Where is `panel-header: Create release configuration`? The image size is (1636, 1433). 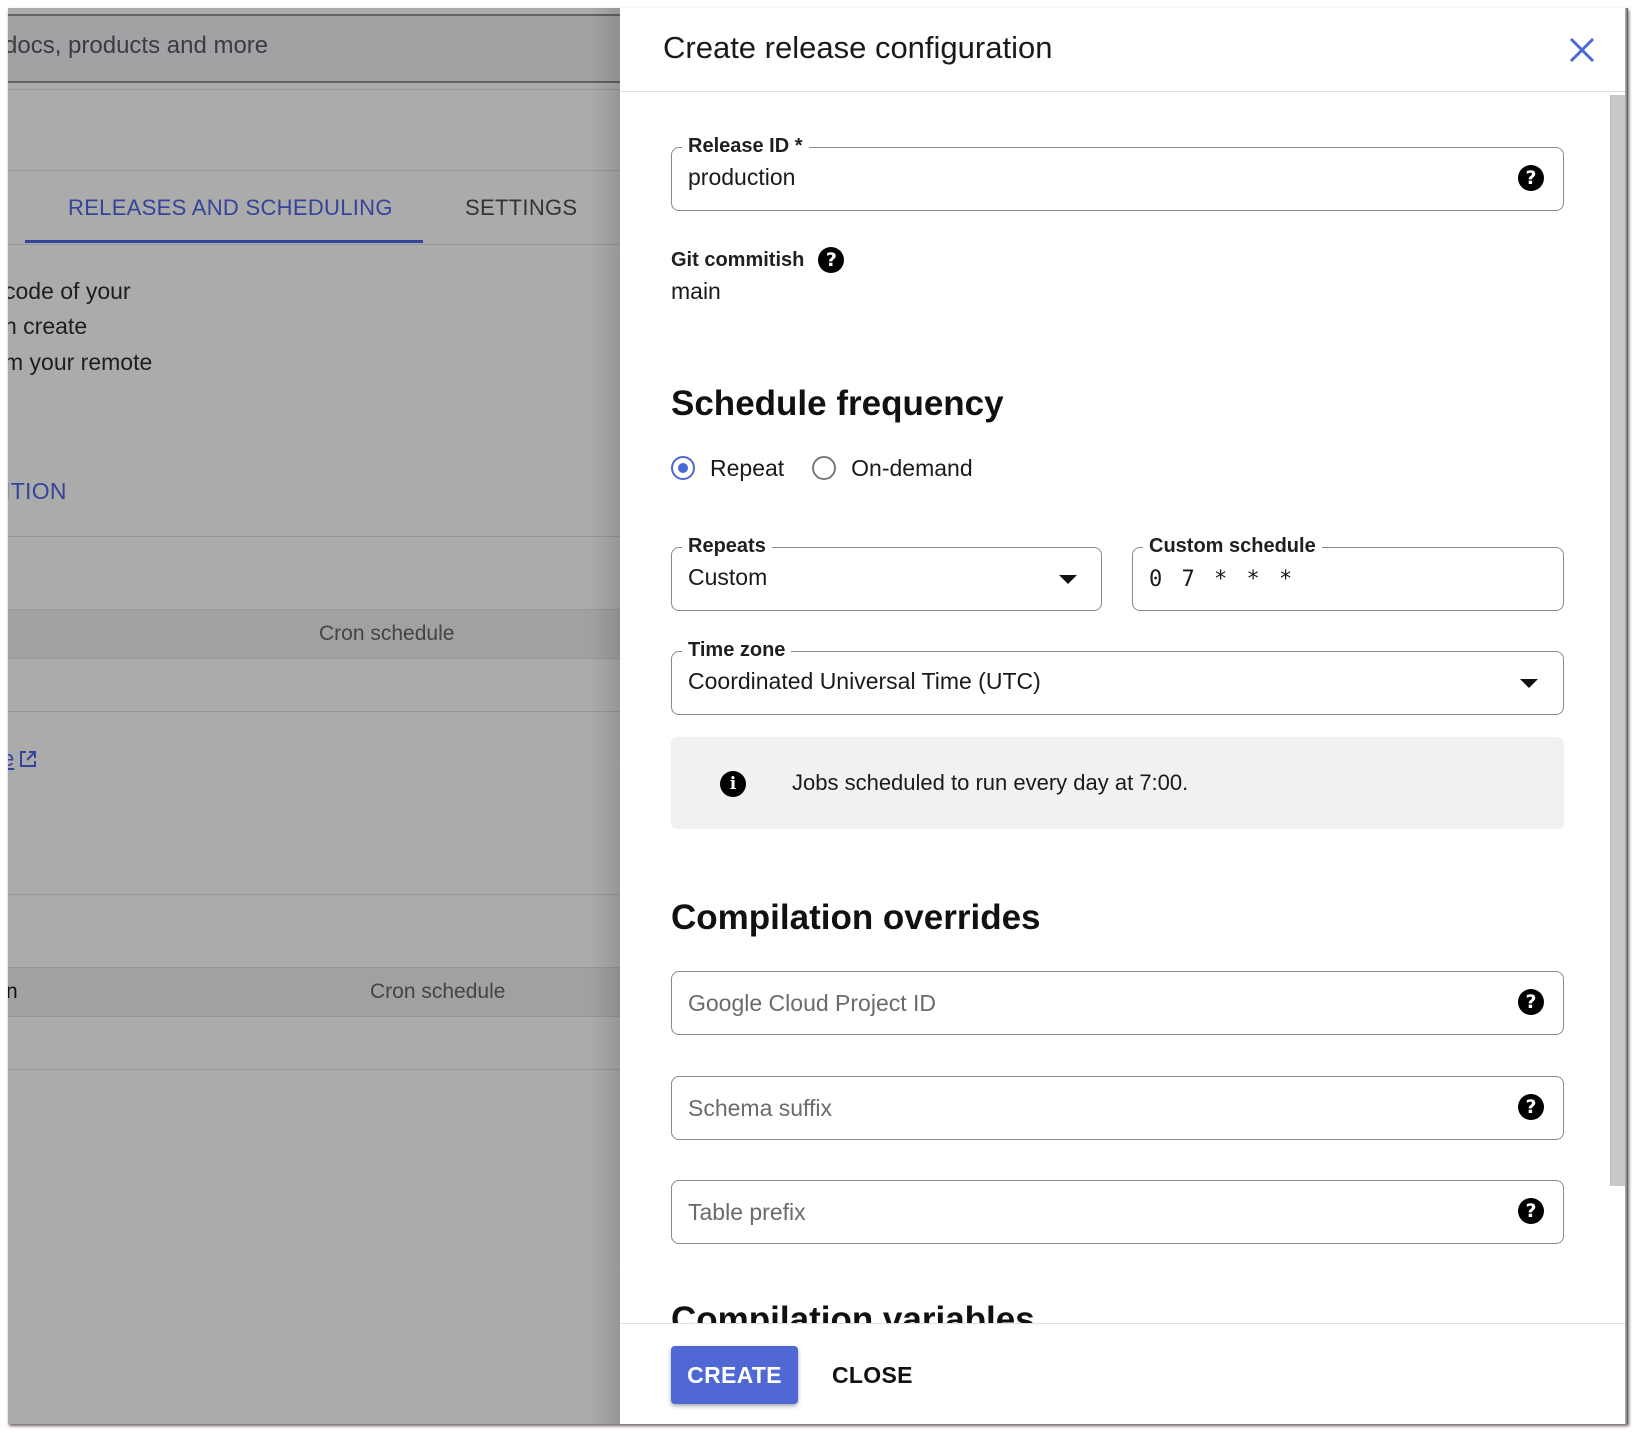 panel-header: Create release configuration is located at coordinates (1124, 50).